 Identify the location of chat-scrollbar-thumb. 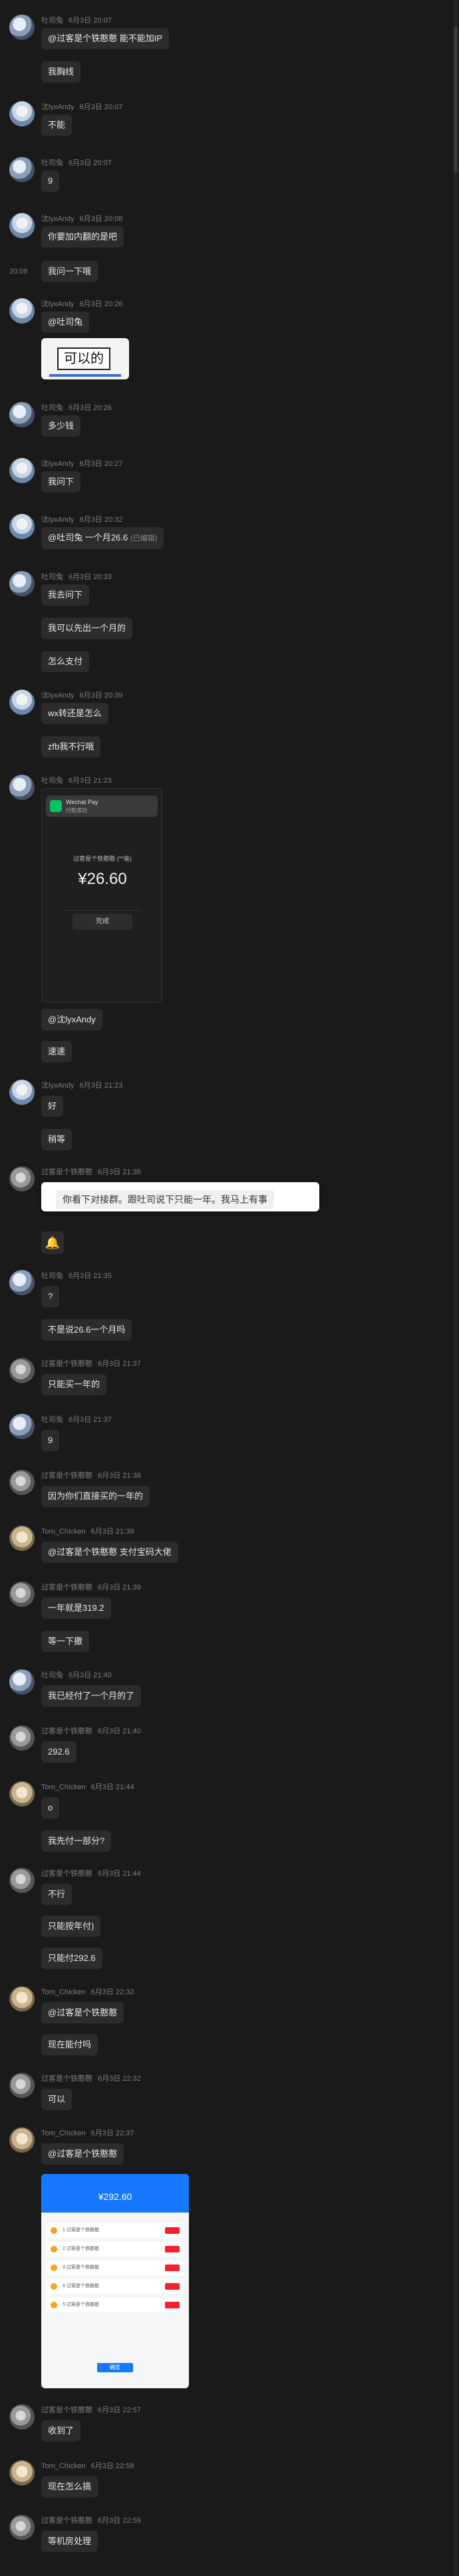
(456, 100).